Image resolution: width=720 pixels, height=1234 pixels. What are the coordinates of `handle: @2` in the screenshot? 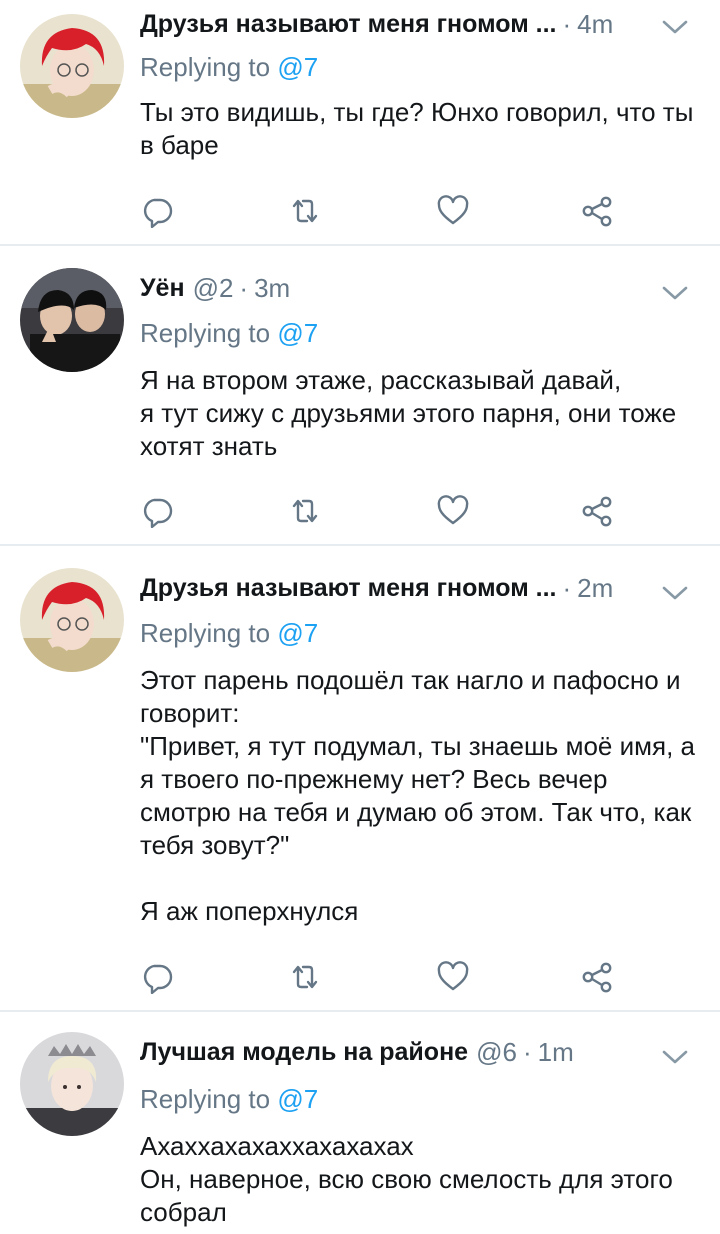 It's located at (213, 288).